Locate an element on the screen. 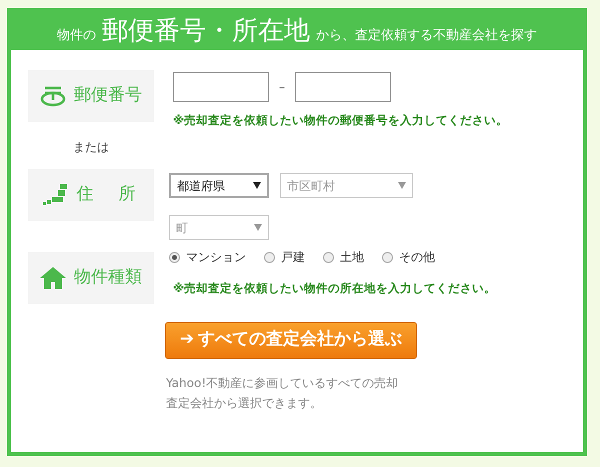 The height and width of the screenshot is (467, 600). radio-option: 土地 is located at coordinates (343, 257).